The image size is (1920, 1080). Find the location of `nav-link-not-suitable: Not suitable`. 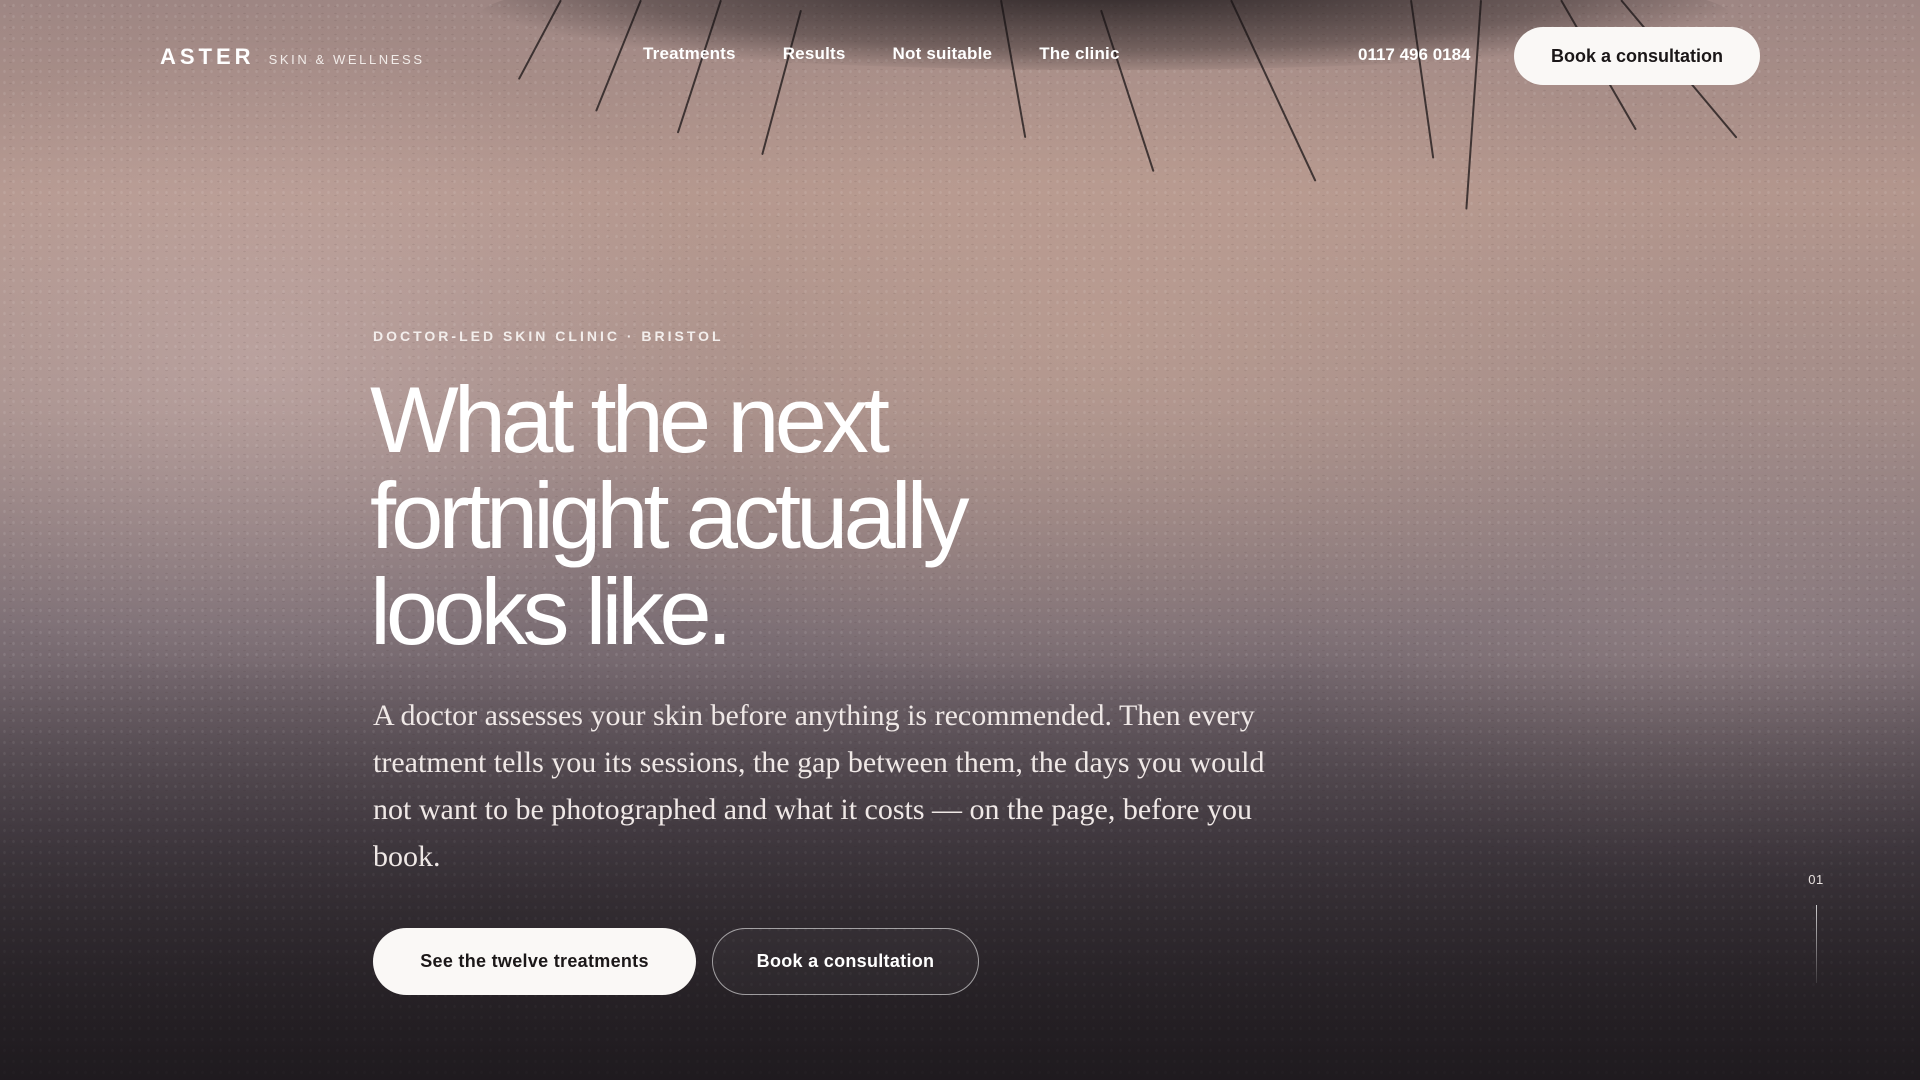

nav-link-not-suitable: Not suitable is located at coordinates (943, 54).